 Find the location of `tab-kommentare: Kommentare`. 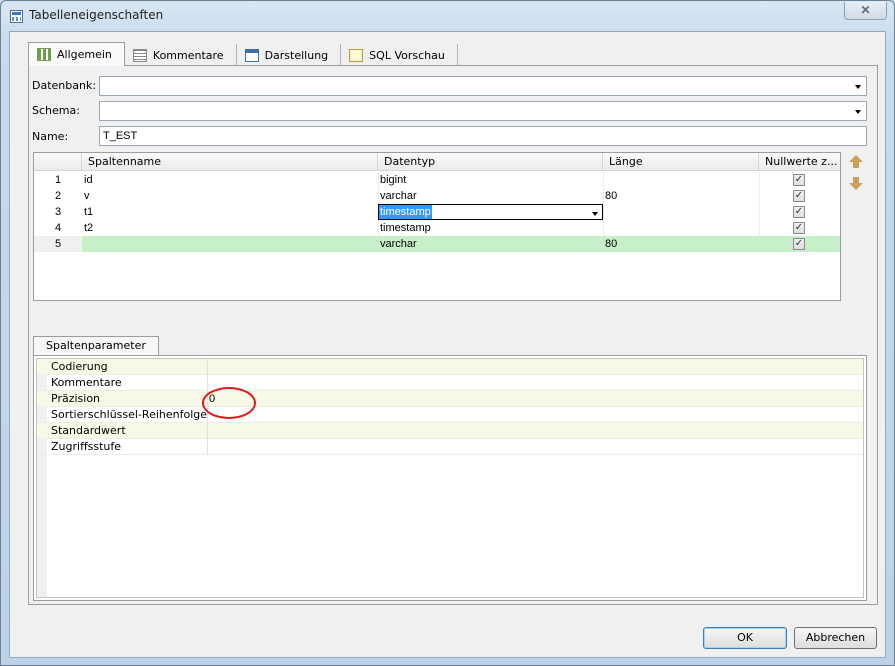

tab-kommentare: Kommentare is located at coordinates (181, 55).